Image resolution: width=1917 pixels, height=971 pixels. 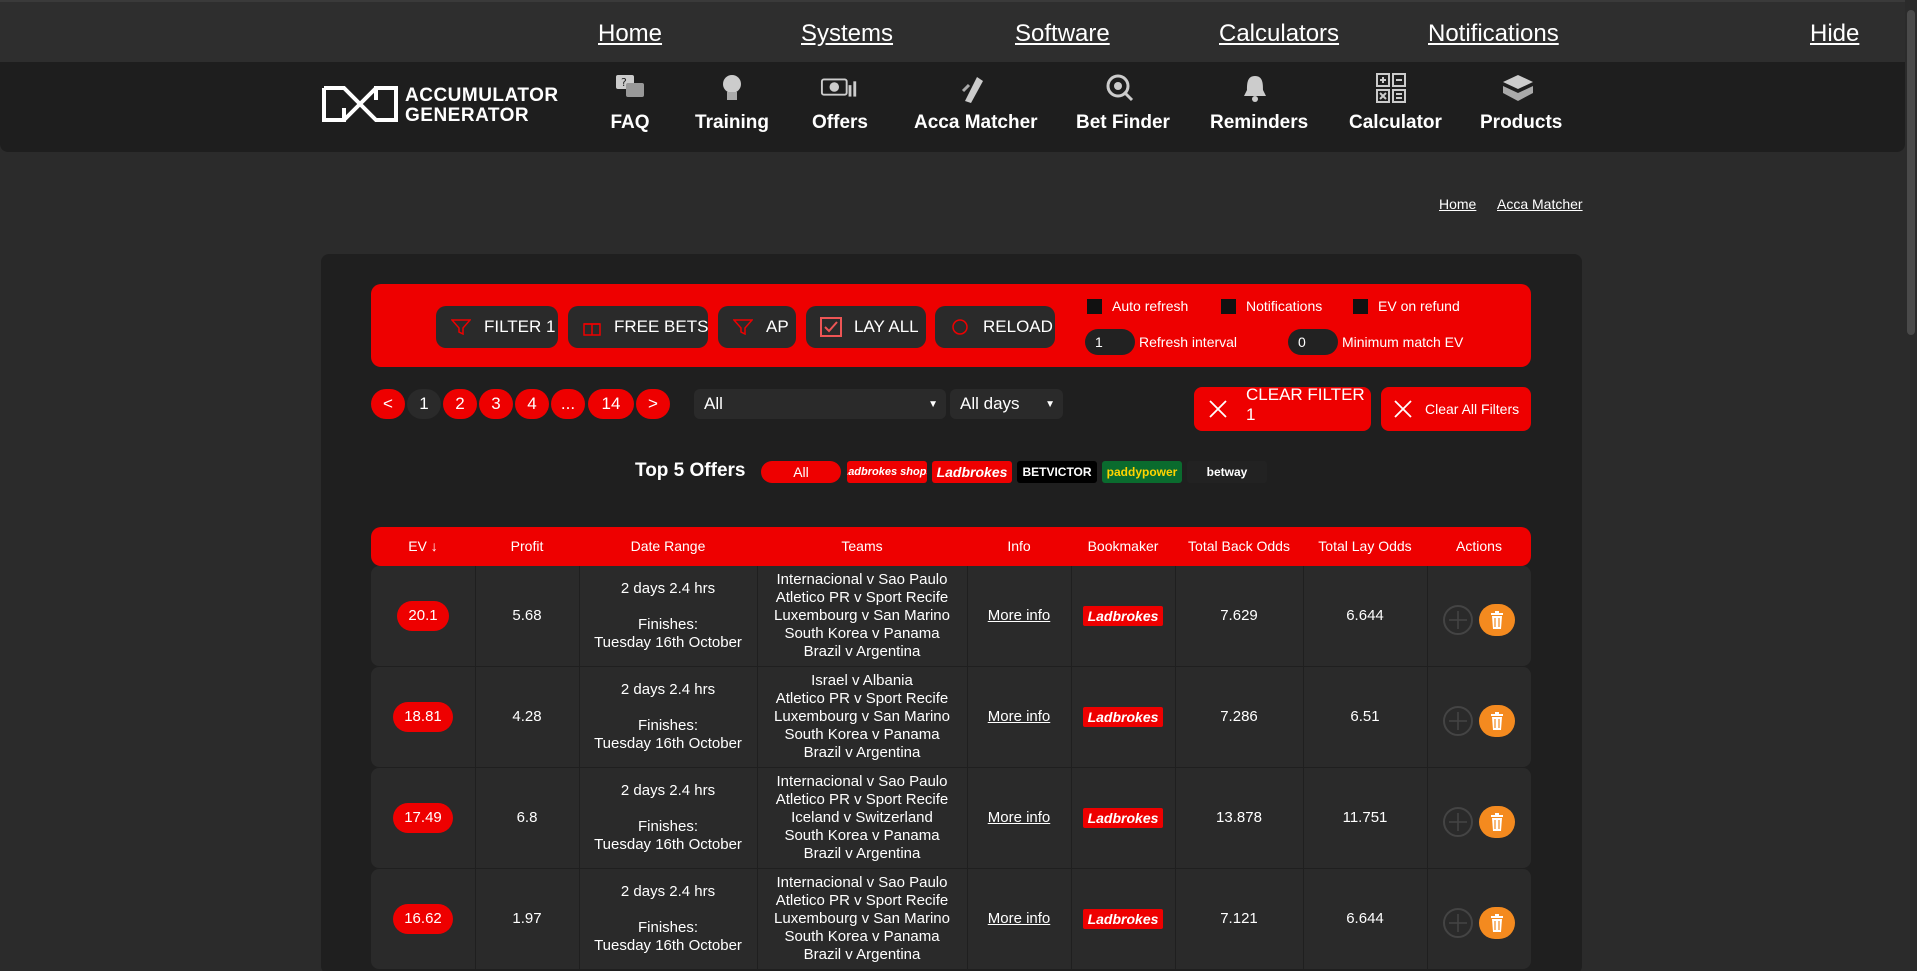 What do you see at coordinates (887, 472) in the screenshot?
I see `top5-offer-ladbrokes-shops: Ladbrokes shops` at bounding box center [887, 472].